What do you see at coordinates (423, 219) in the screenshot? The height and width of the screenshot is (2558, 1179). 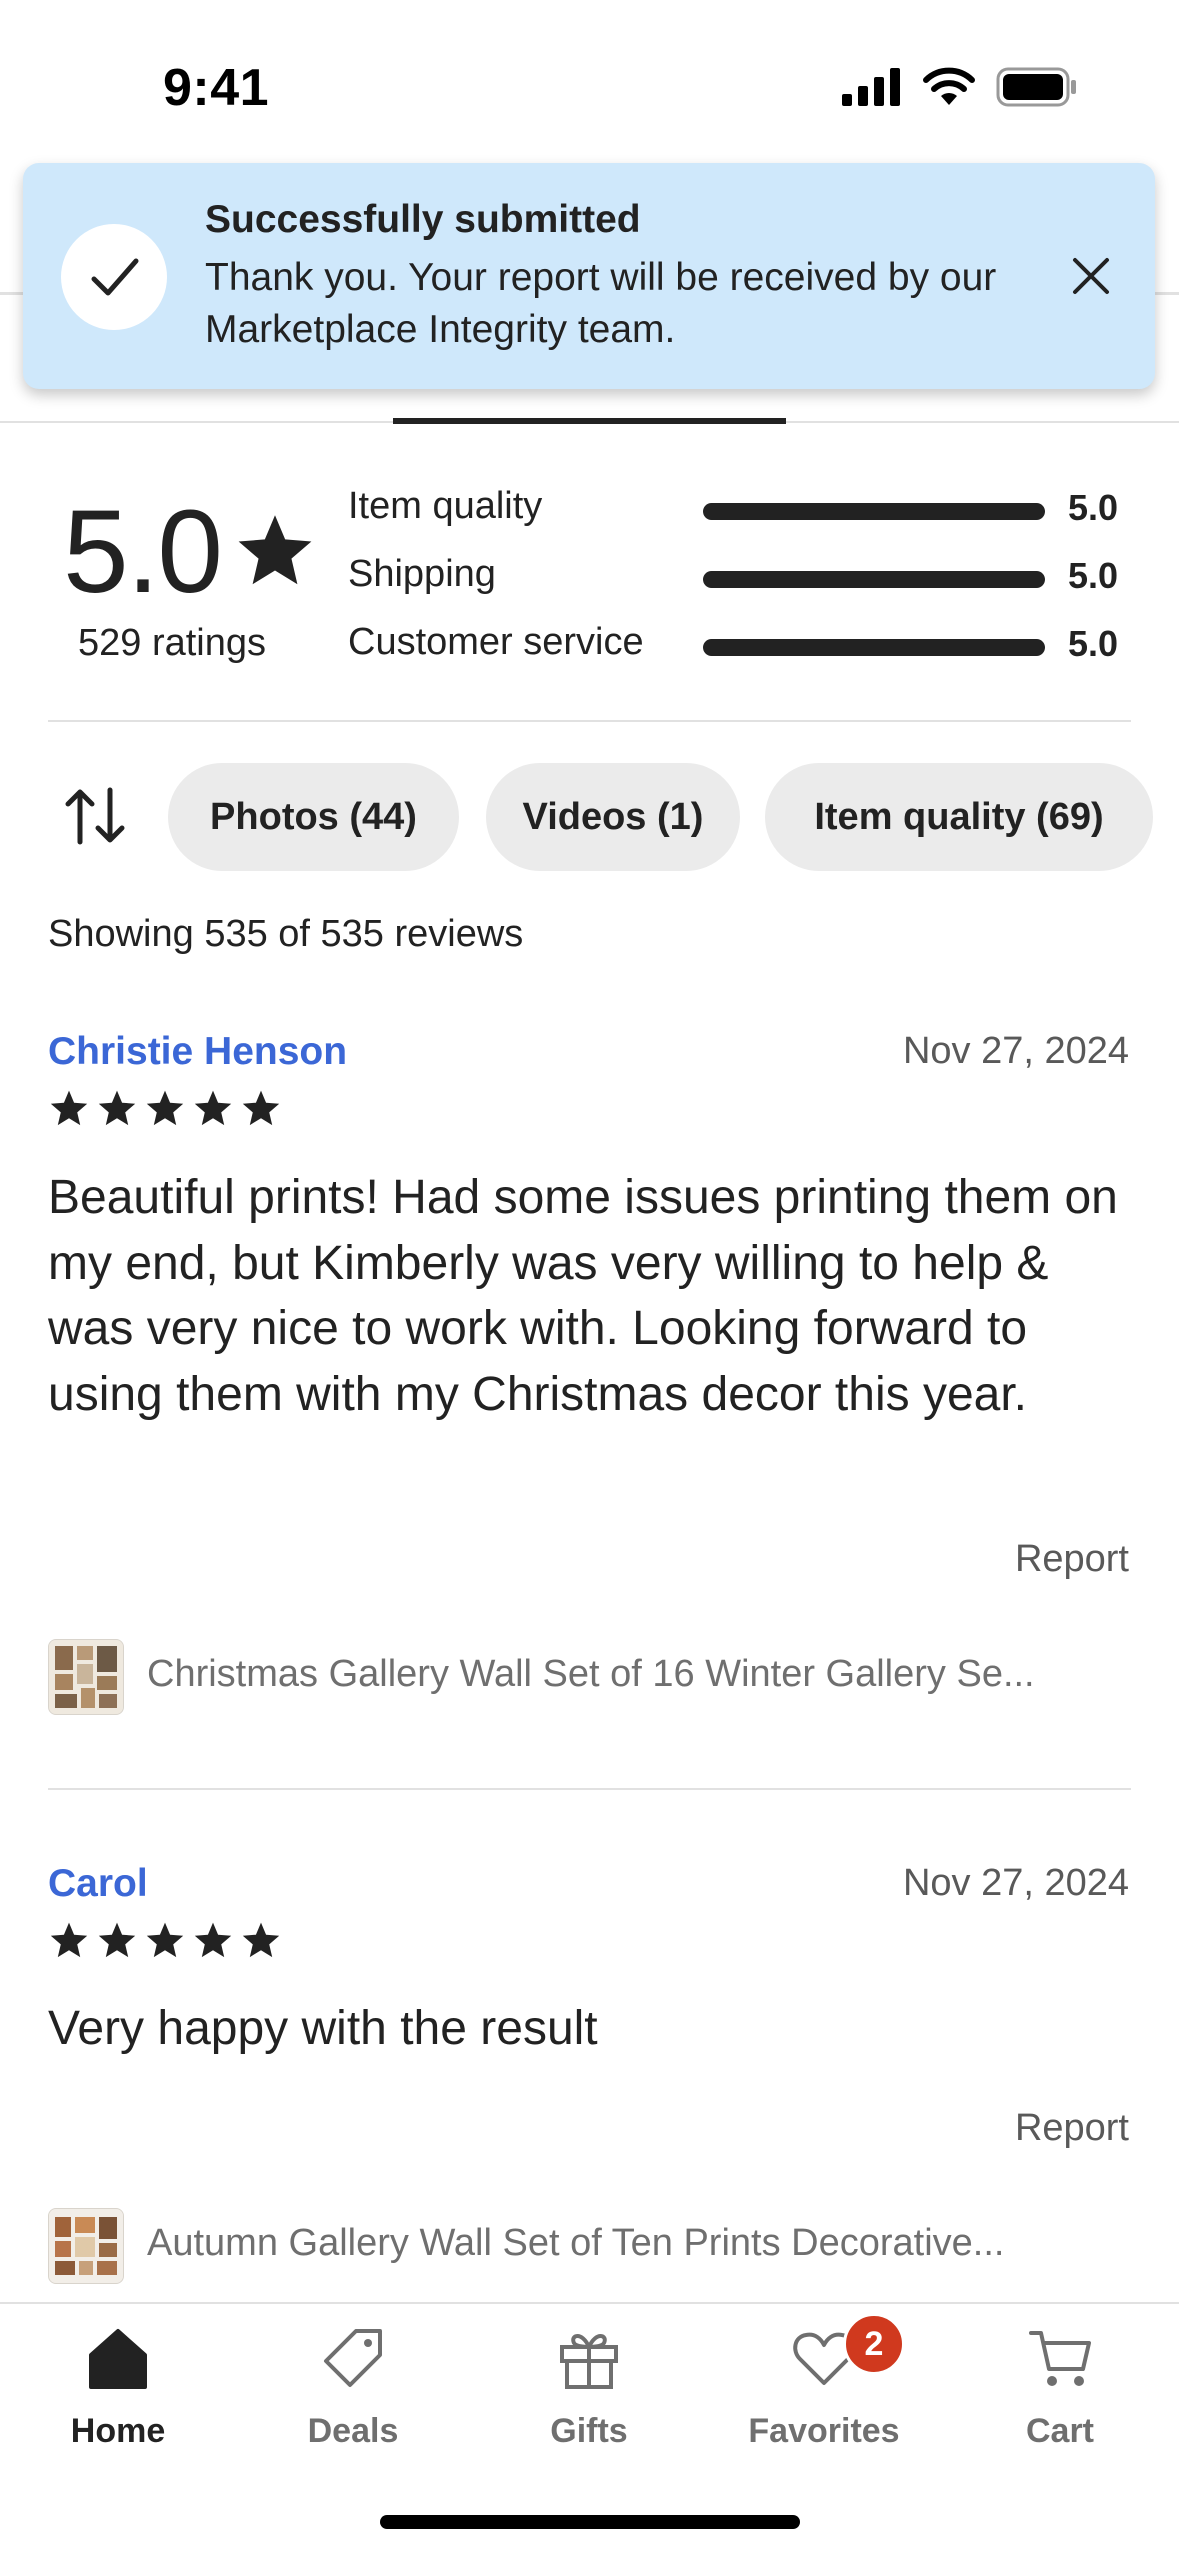 I see `toast-title: Successfully submitted` at bounding box center [423, 219].